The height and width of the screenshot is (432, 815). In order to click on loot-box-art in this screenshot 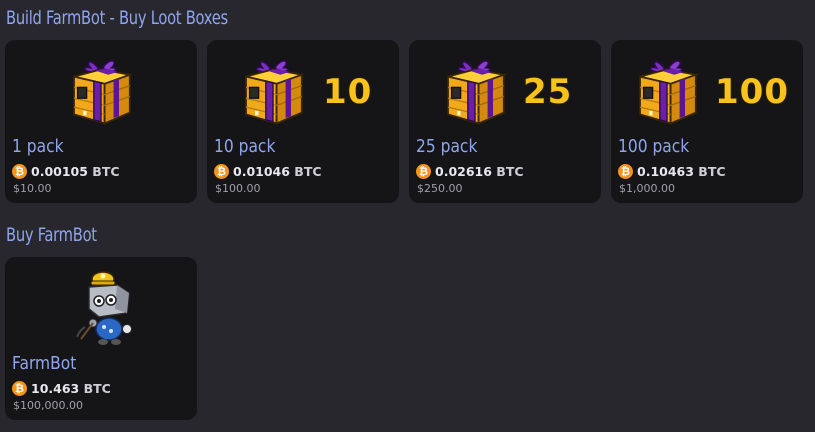, I will do `click(101, 90)`.